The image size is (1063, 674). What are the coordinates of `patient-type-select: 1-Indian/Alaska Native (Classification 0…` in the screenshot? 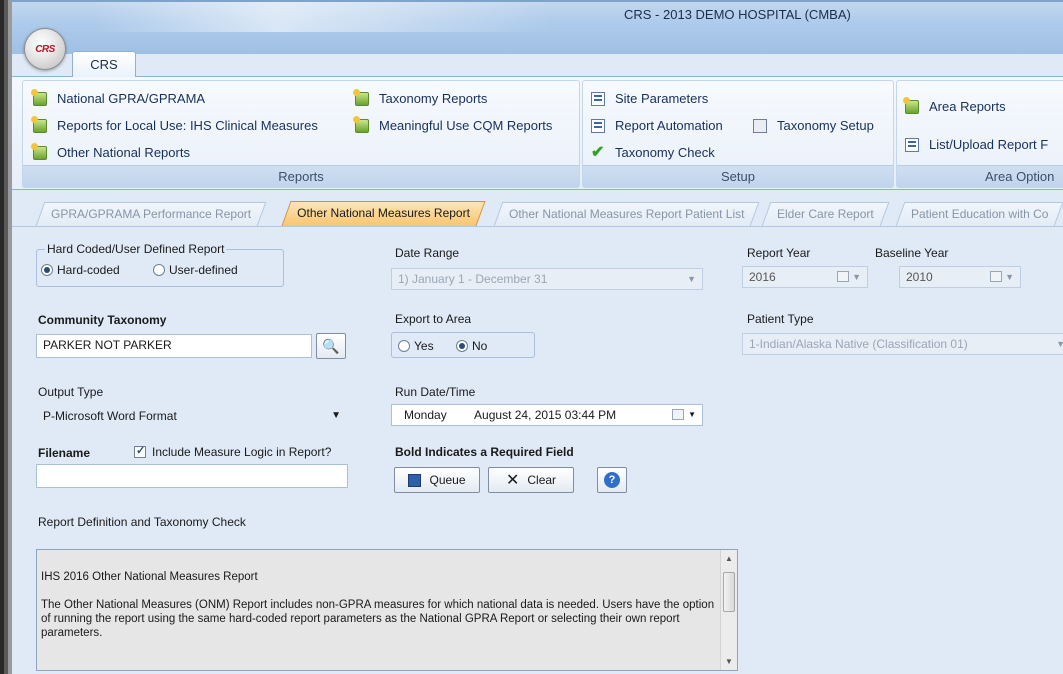 It's located at (902, 344).